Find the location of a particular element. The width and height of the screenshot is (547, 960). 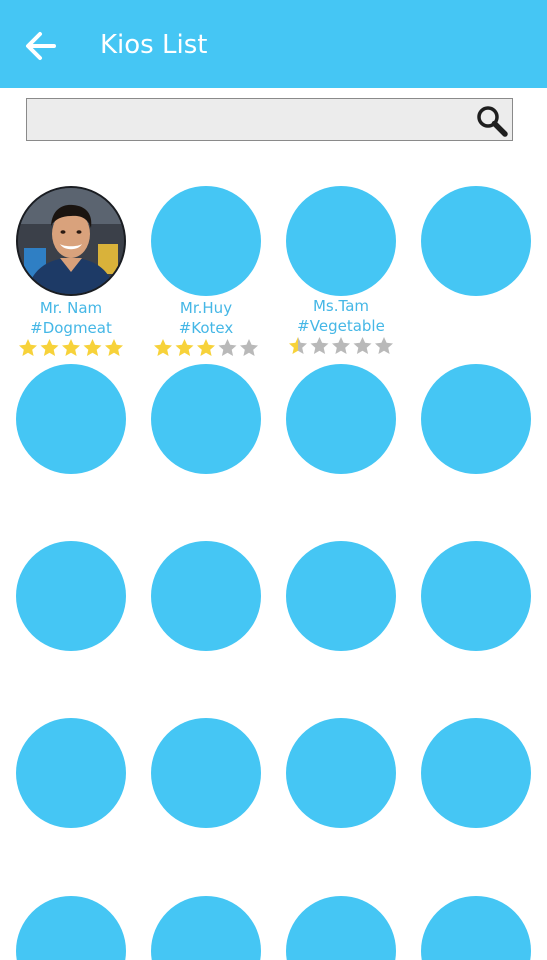

avatar is located at coordinates (71, 241).